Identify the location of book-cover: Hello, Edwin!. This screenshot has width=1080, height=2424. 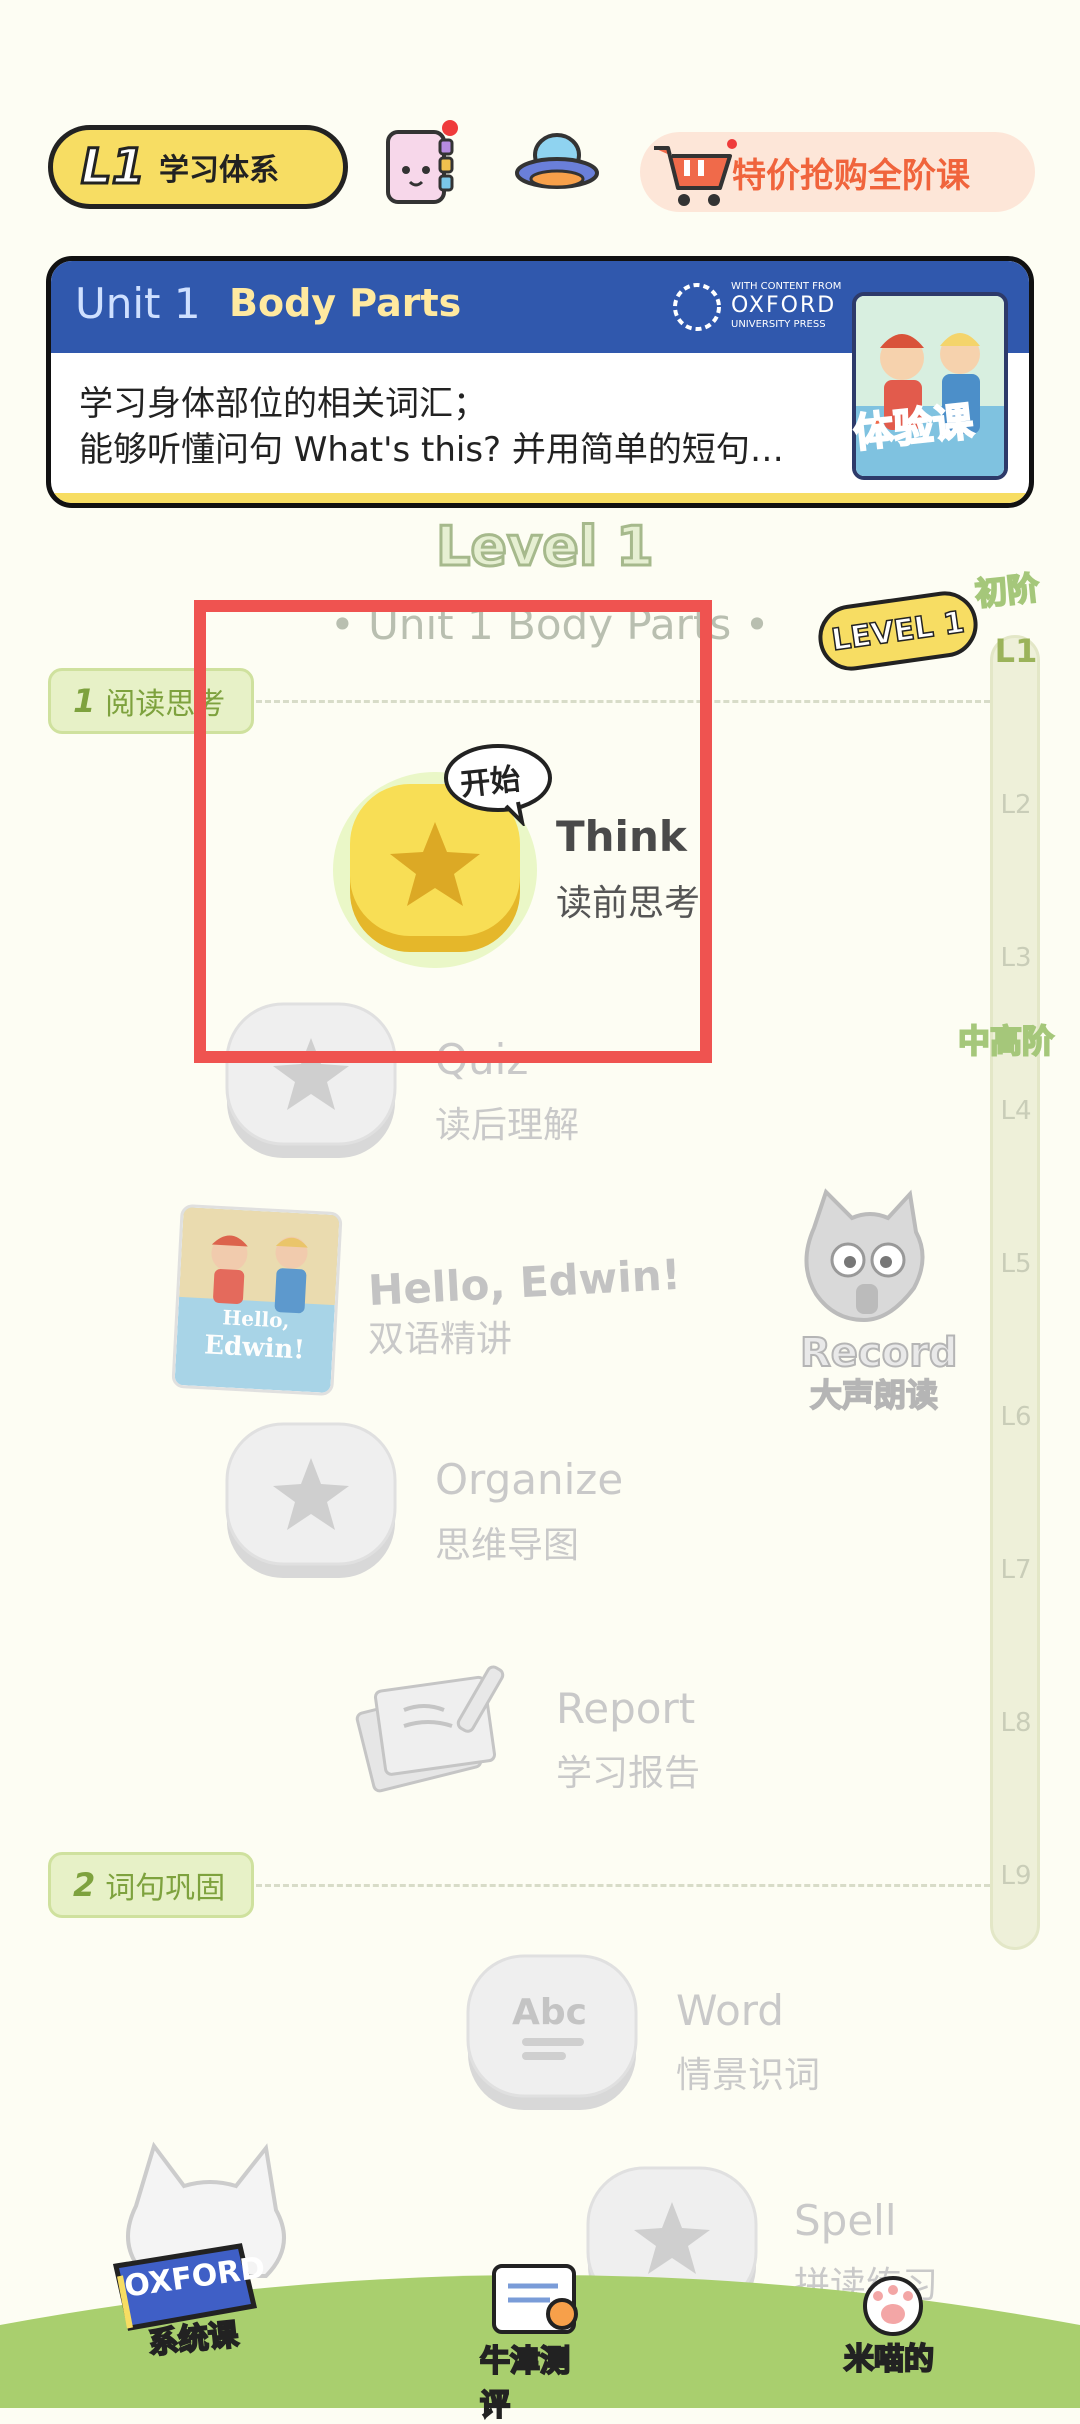
(257, 1300).